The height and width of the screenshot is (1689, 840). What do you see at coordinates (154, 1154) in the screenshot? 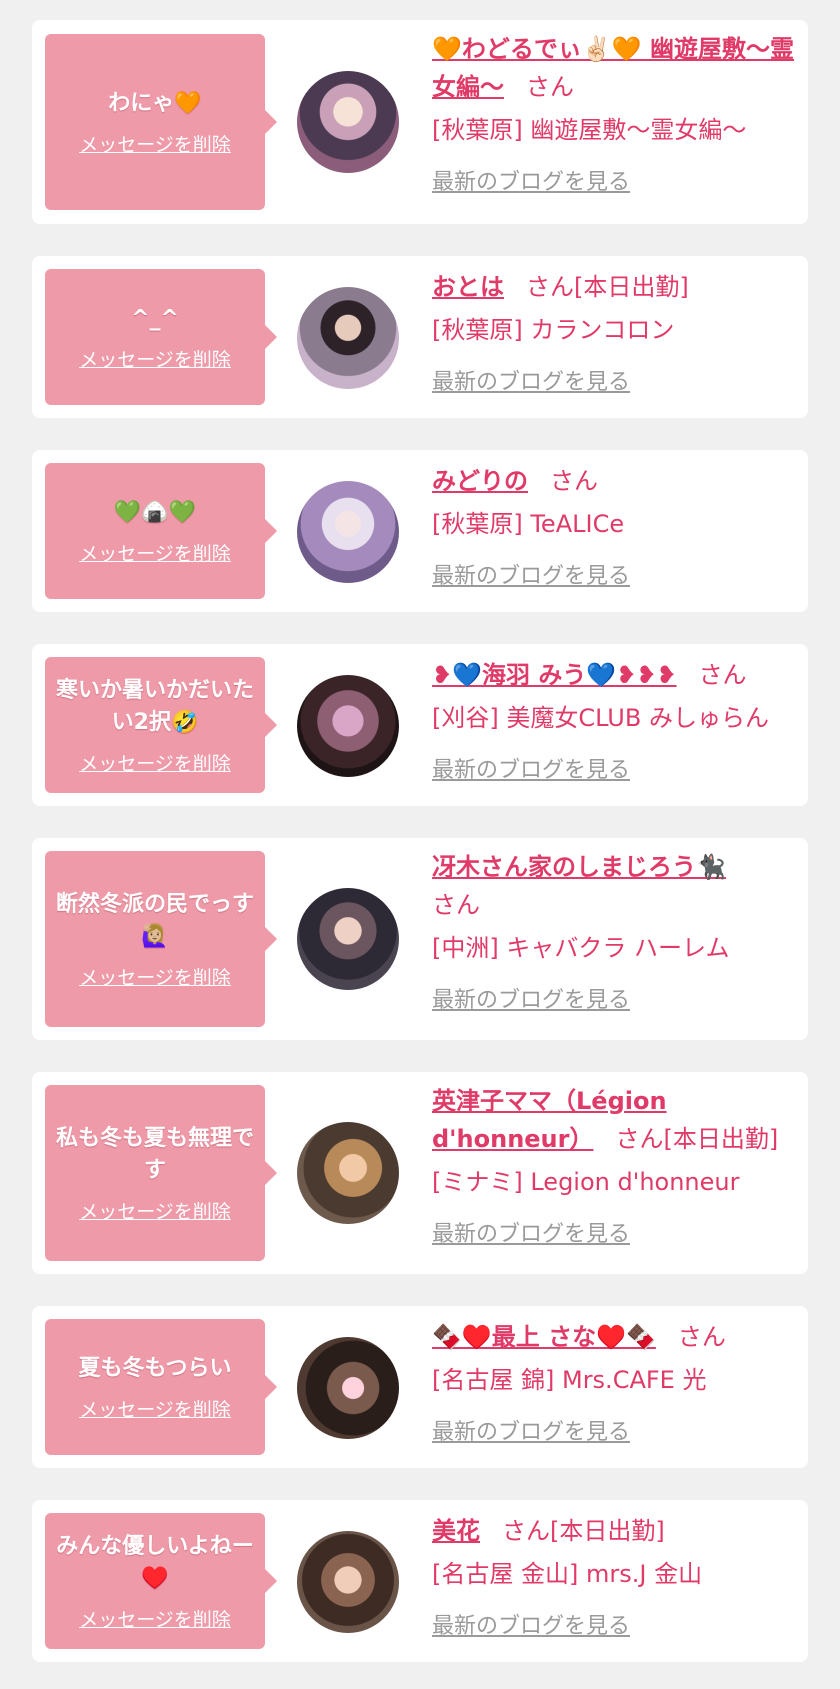
I see `message-text: 私も冬も夏も無理です` at bounding box center [154, 1154].